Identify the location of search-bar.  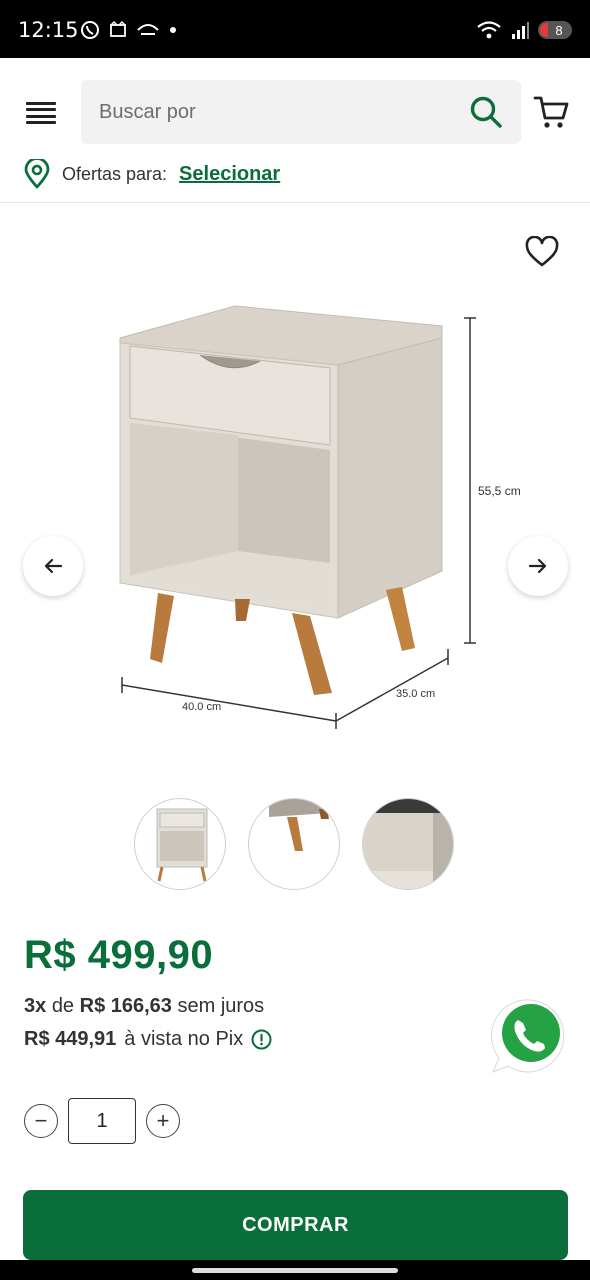
(301, 112).